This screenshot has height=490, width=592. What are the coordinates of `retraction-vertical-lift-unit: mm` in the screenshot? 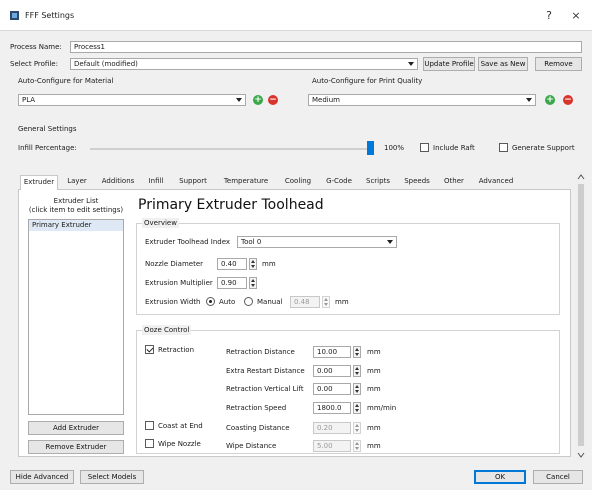 It's located at (374, 389).